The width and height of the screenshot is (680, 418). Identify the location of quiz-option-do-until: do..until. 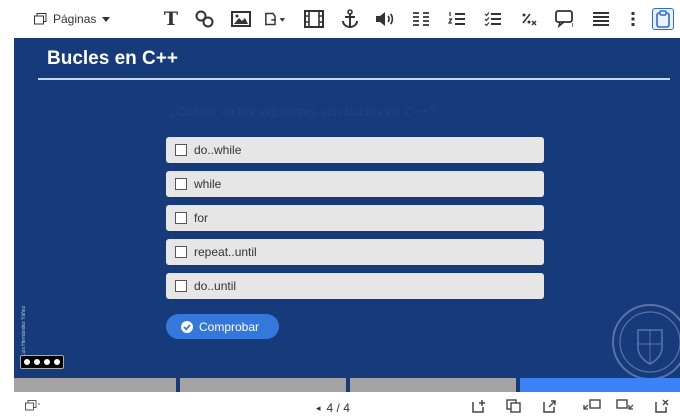
(355, 286).